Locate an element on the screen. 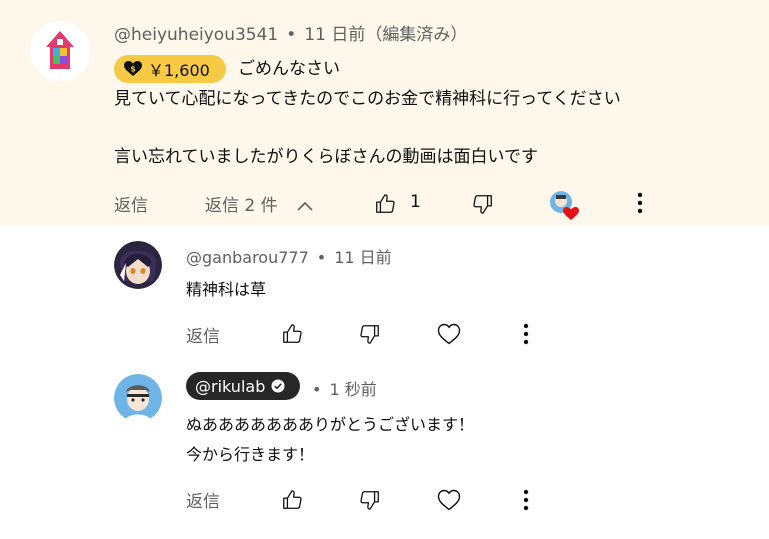 This screenshot has width=769, height=539. comment-timestamp: 11 日前 is located at coordinates (362, 257).